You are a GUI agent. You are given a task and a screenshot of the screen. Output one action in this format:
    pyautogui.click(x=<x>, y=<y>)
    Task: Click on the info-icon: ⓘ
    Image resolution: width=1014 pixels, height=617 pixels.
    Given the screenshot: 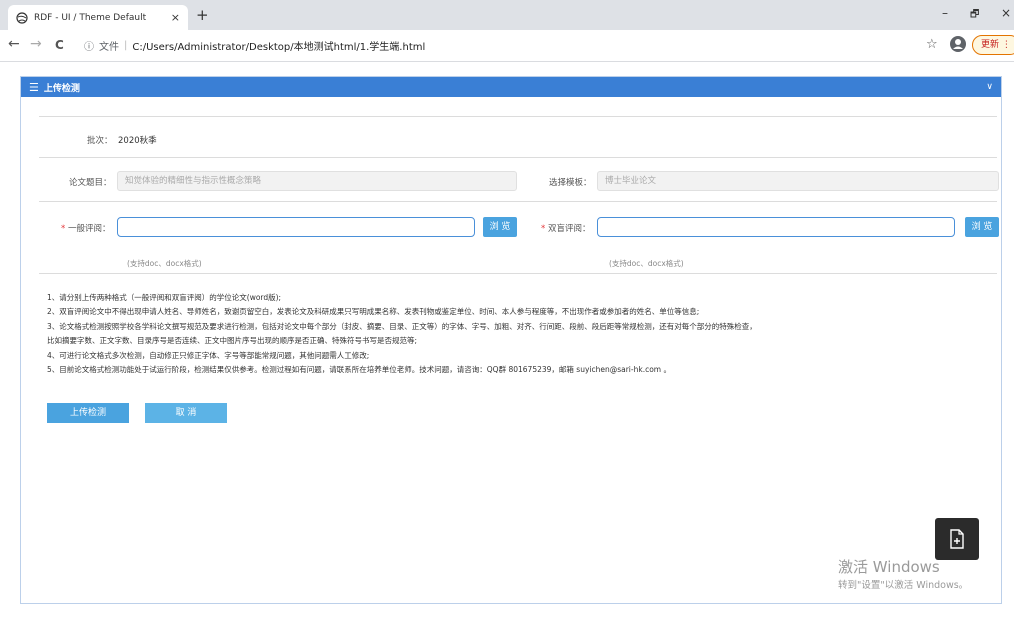 What is the action you would take?
    pyautogui.click(x=89, y=45)
    